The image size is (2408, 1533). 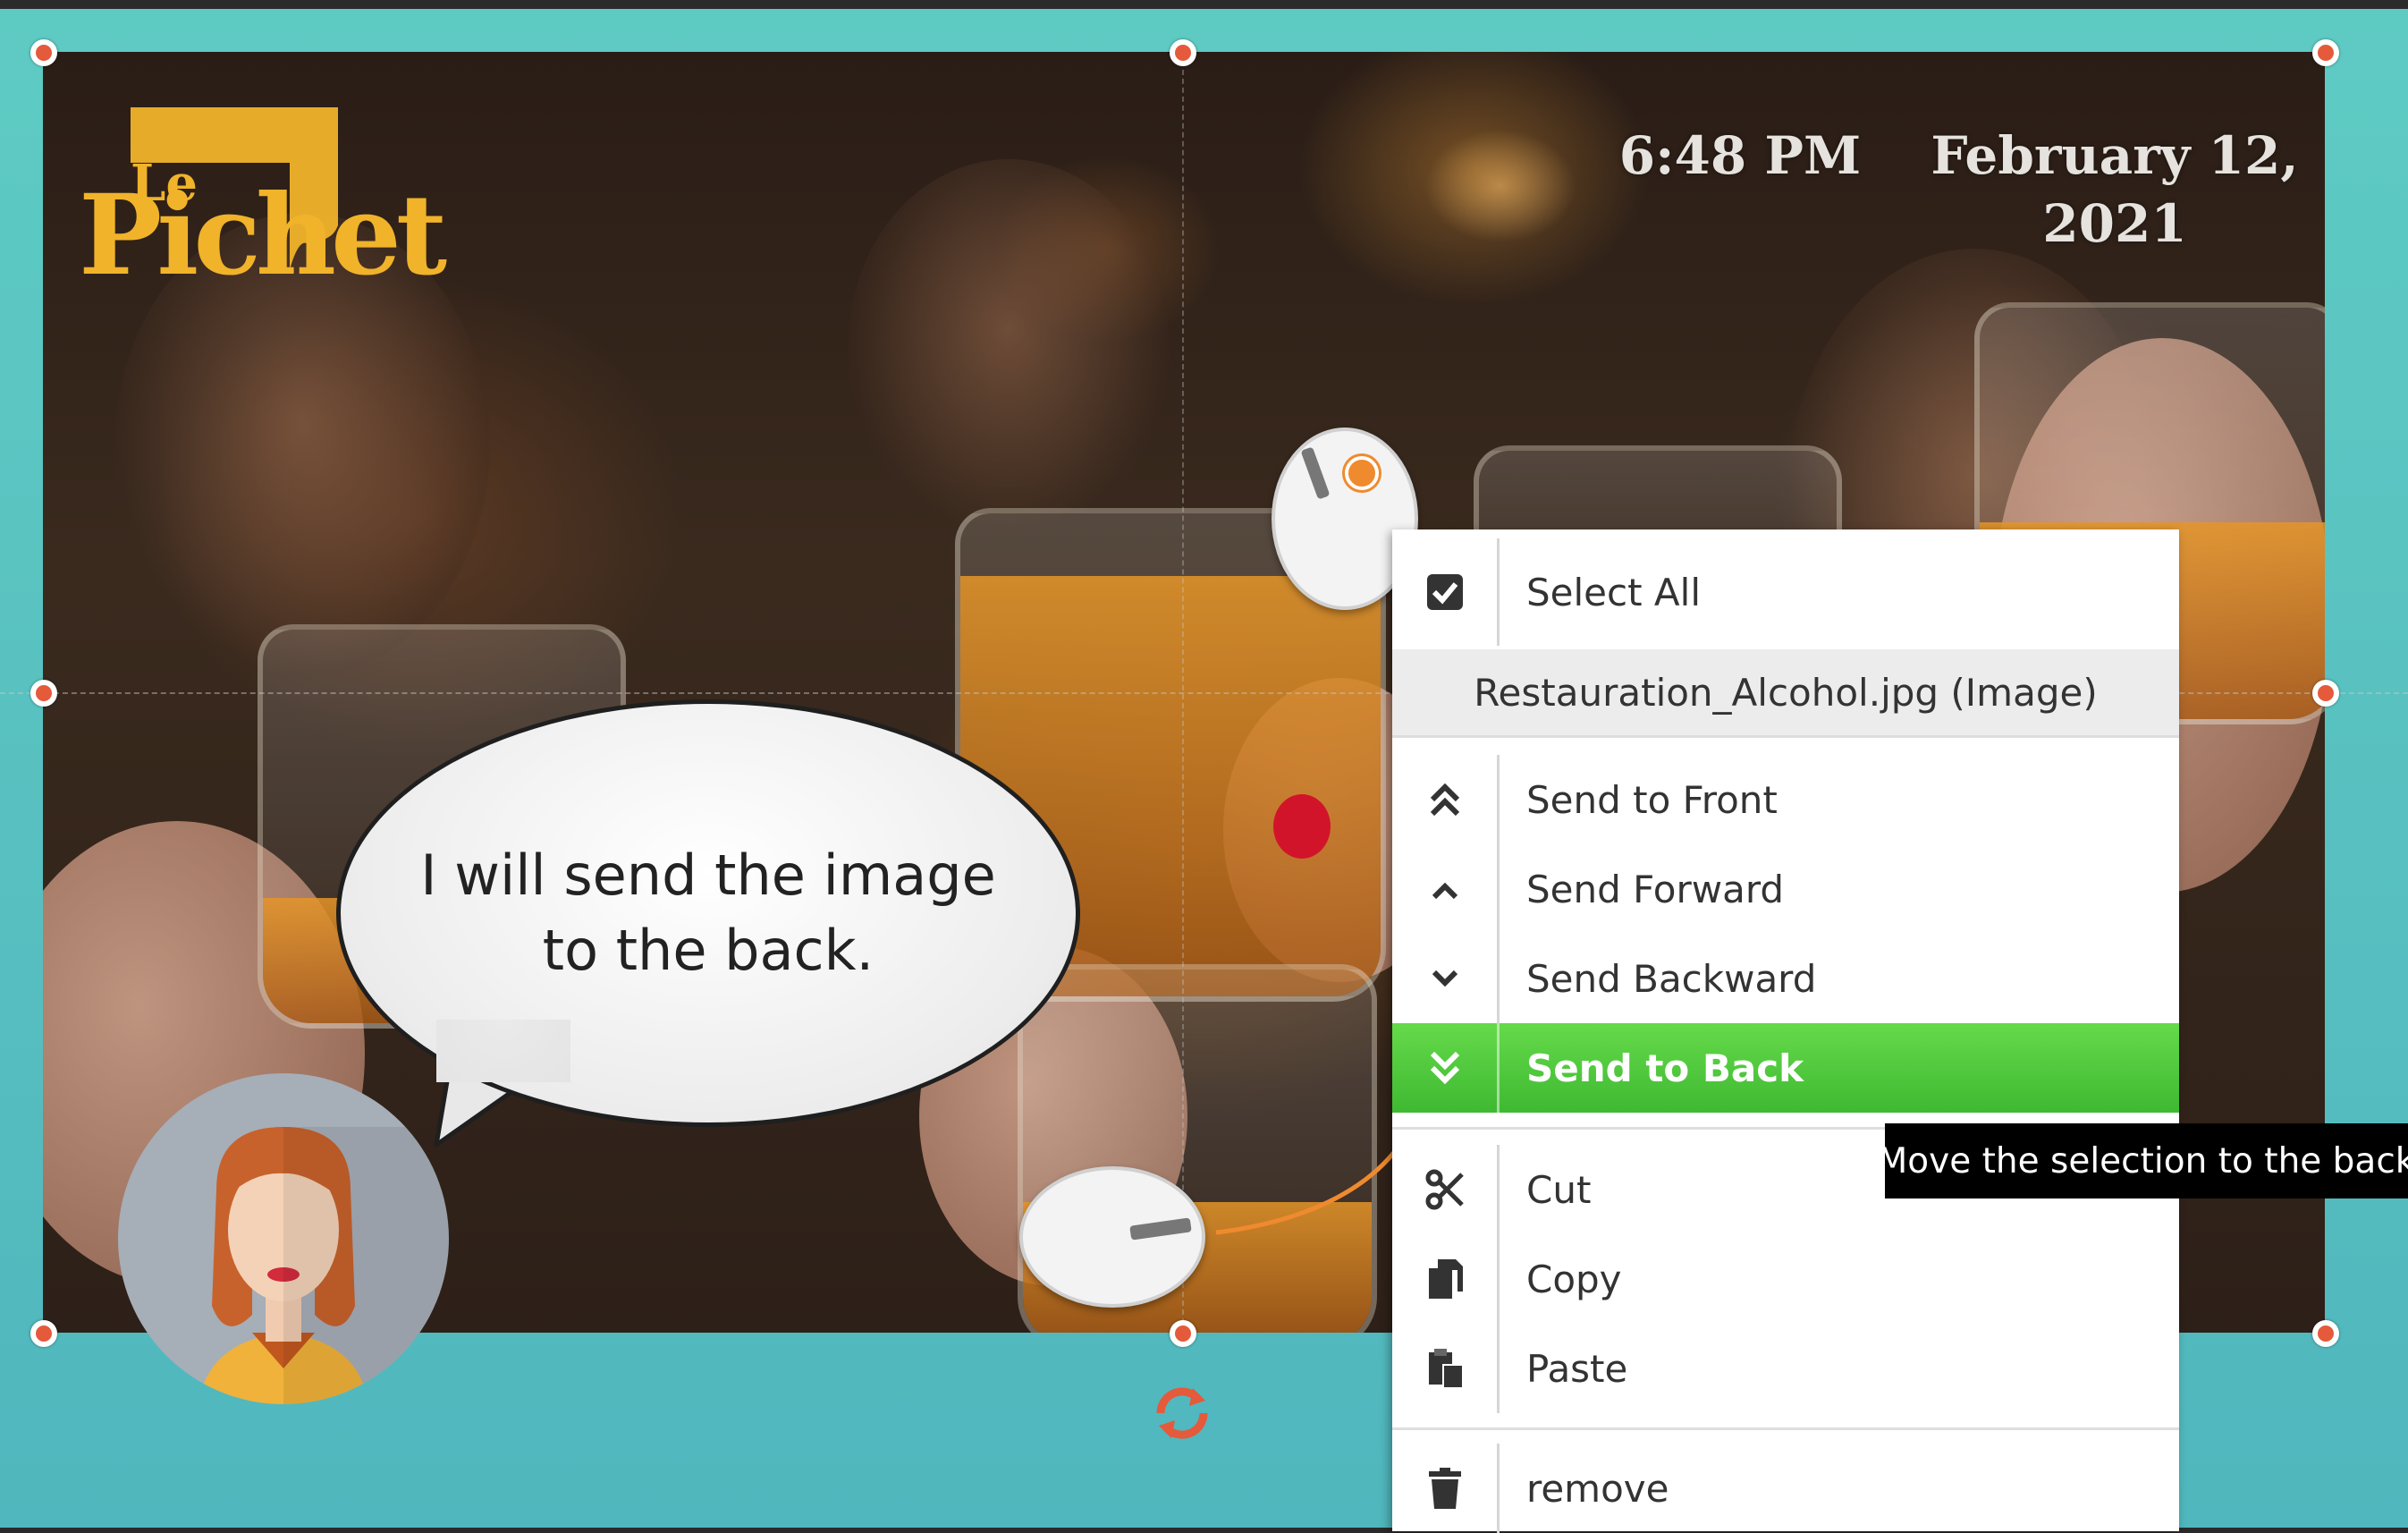 What do you see at coordinates (263, 236) in the screenshot?
I see `logo-name: Pichet` at bounding box center [263, 236].